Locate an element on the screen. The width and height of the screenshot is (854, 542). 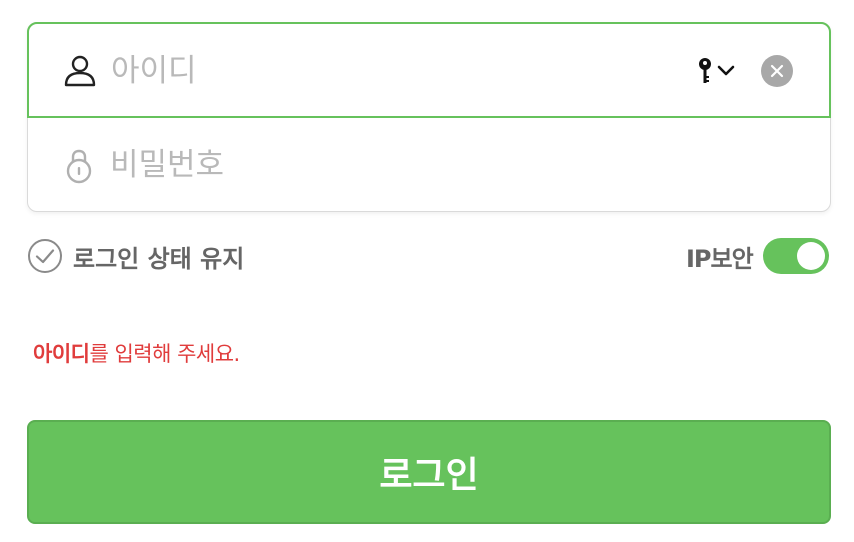
error-message-emphasis: 아이디 is located at coordinates (61, 354).